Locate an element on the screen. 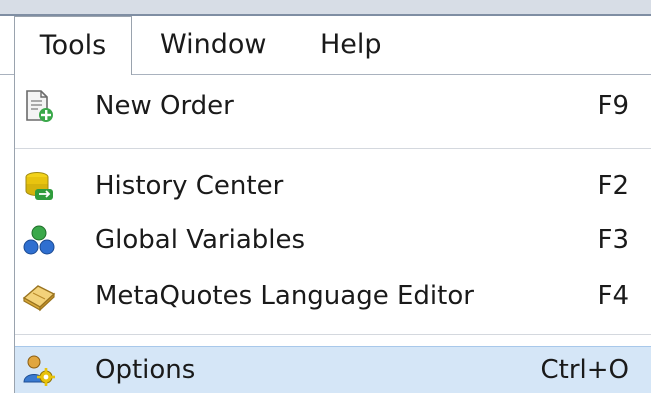 The height and width of the screenshot is (393, 651). new-order-icon is located at coordinates (39, 106).